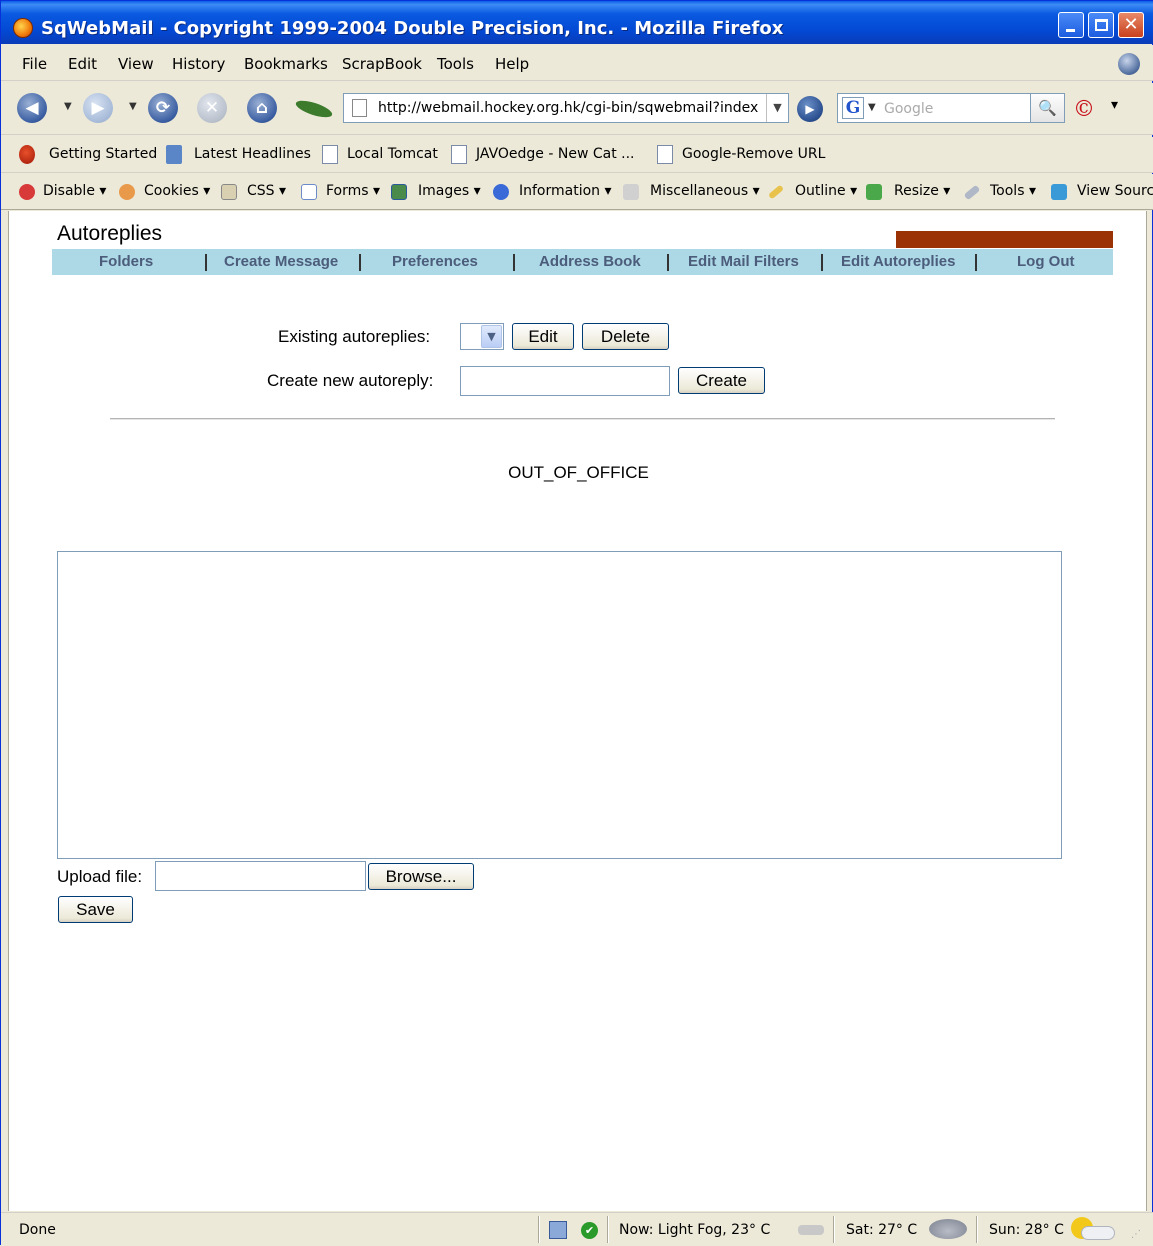  Describe the element at coordinates (286, 64) in the screenshot. I see `menu-bookmarks: Bookmarks` at that location.